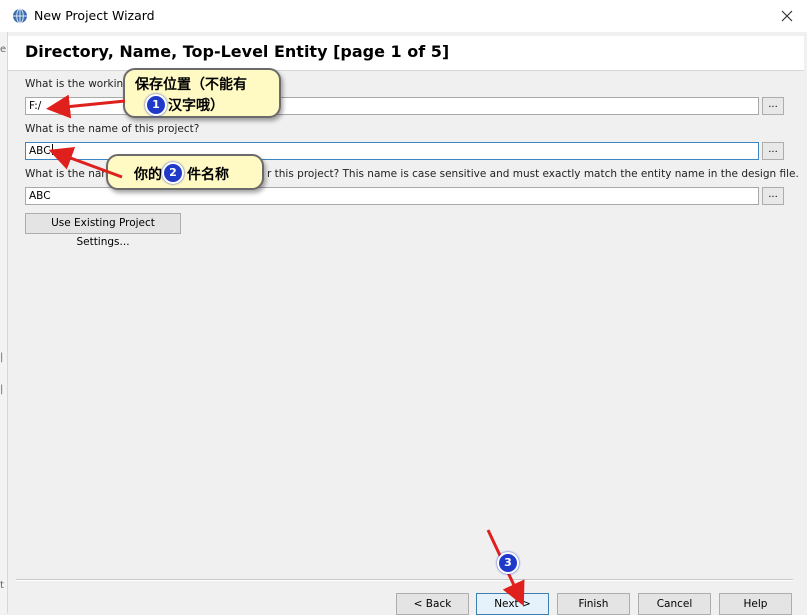 This screenshot has width=807, height=615. I want to click on close-icon, so click(787, 16).